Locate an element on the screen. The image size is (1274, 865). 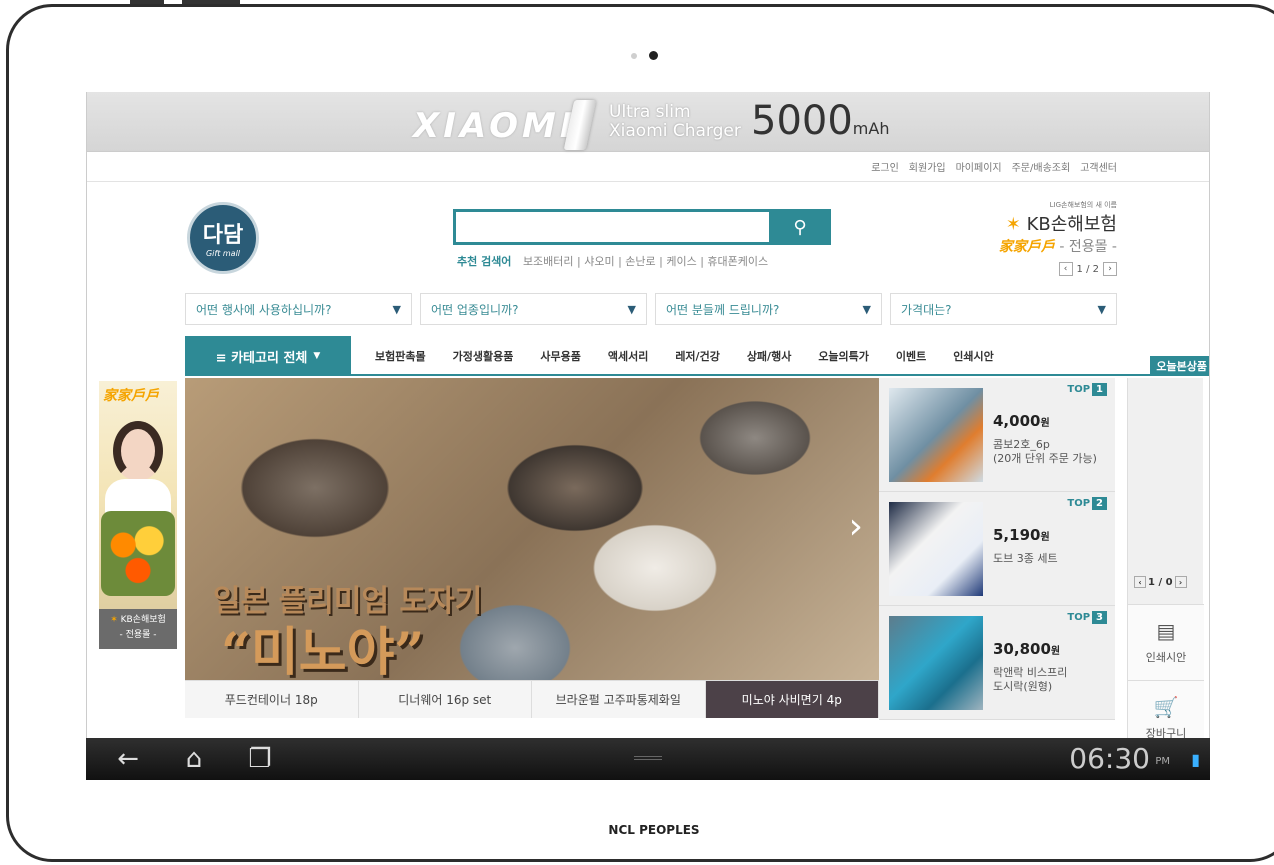
home-pager is located at coordinates (644, 55).